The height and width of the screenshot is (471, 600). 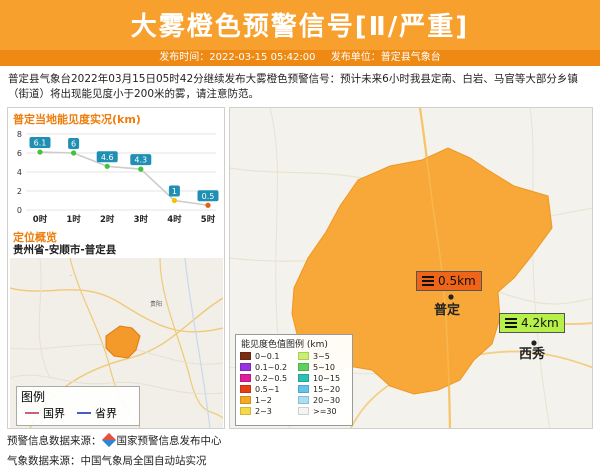 I want to click on warning-source-name: 国家预警信息发布中心, so click(x=169, y=441).